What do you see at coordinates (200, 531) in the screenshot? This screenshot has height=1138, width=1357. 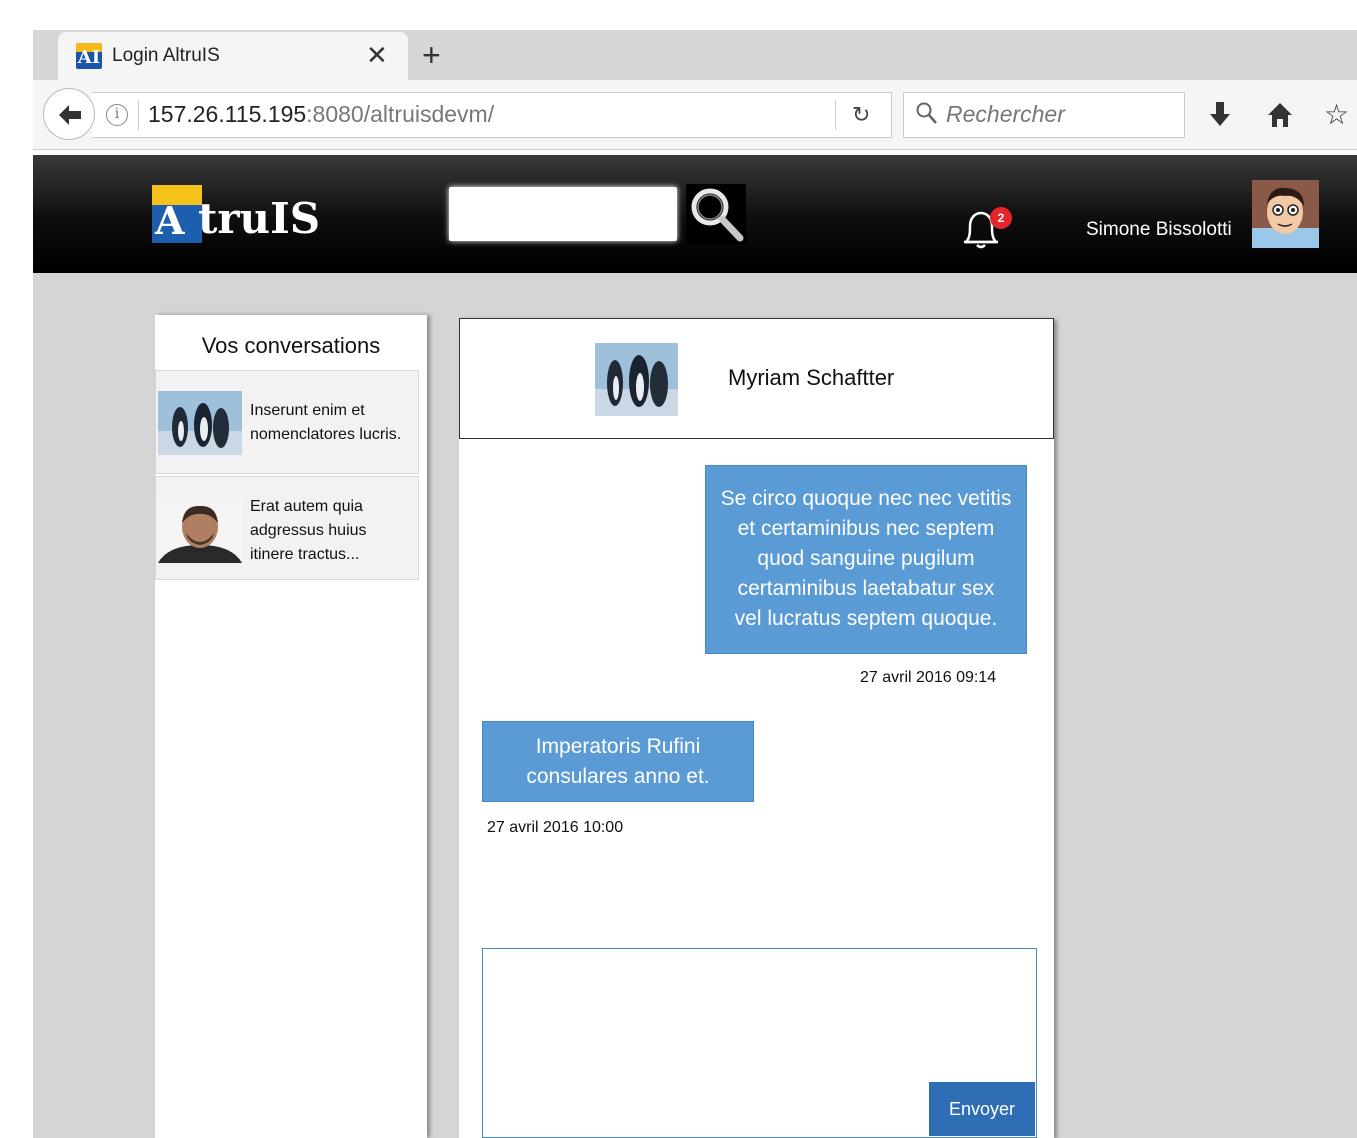 I see `contact-photo-thumbnail` at bounding box center [200, 531].